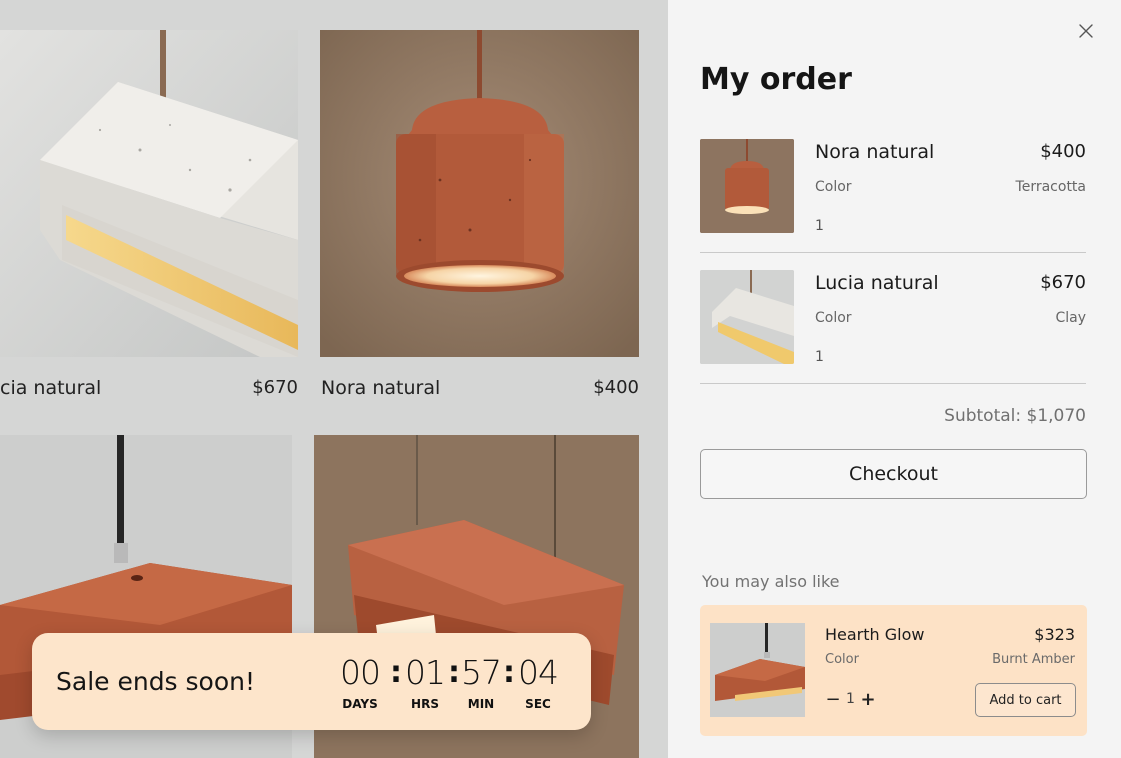  I want to click on recommendation-color-label: Color, so click(842, 659).